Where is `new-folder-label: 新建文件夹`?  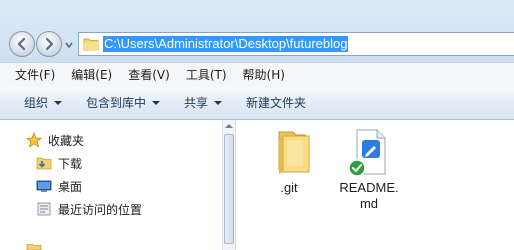 new-folder-label: 新建文件夹 is located at coordinates (276, 103).